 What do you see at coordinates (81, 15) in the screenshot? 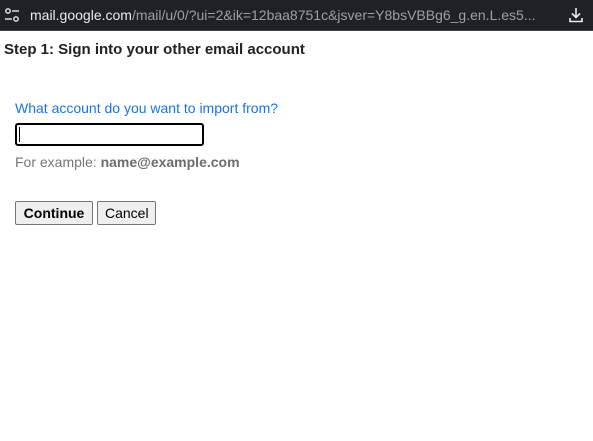
I see `url-host: mail.google.com` at bounding box center [81, 15].